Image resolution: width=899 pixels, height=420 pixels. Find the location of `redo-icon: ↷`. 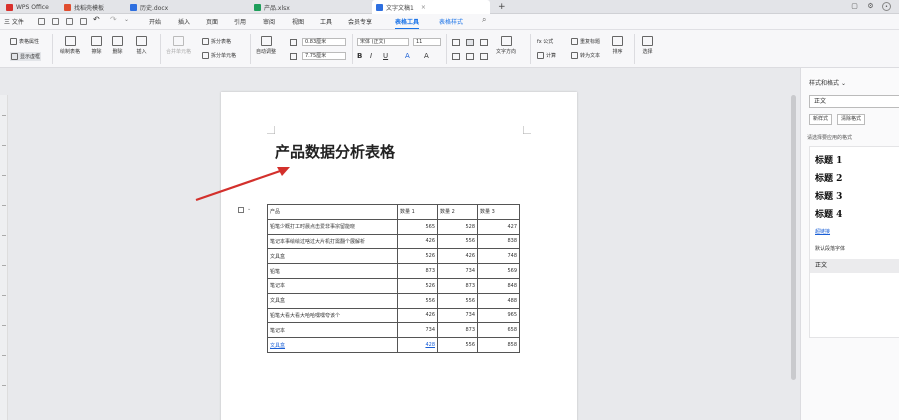

redo-icon: ↷ is located at coordinates (113, 19).